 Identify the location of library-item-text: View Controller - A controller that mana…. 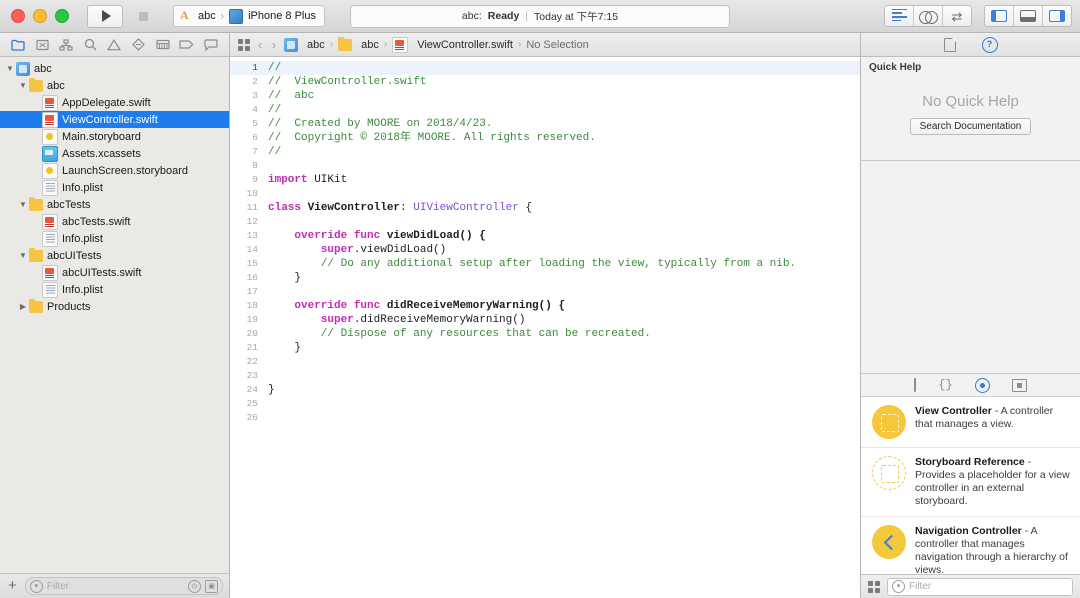
(992, 418).